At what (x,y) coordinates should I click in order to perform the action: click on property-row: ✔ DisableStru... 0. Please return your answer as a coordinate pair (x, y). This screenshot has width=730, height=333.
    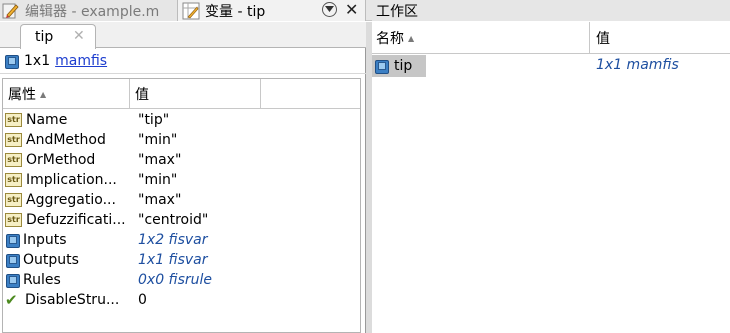
    Looking at the image, I should click on (181, 300).